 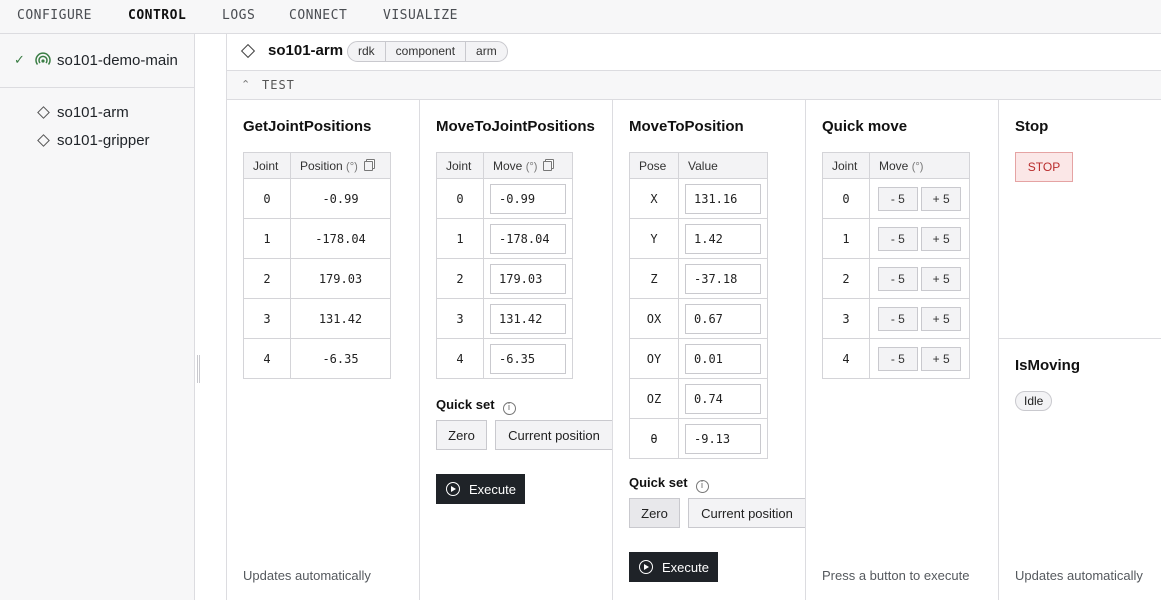 I want to click on tab-control: CONTROL, so click(x=157, y=15).